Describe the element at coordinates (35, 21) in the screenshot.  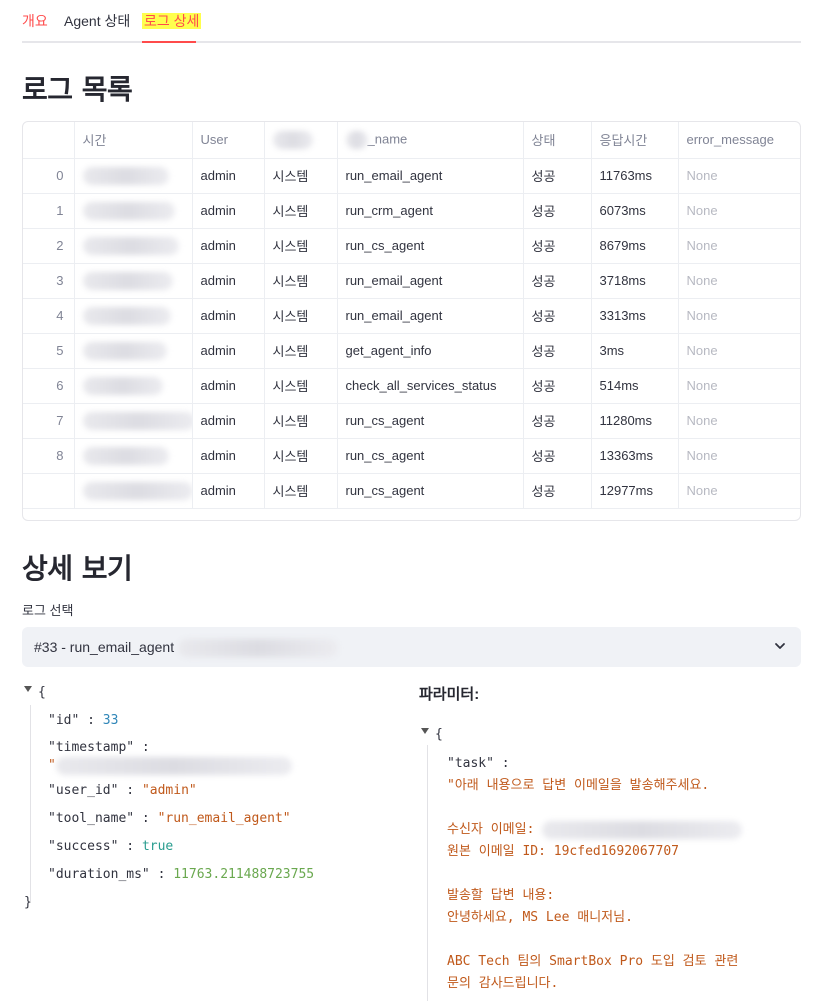
I see `tab-overview: 개요` at that location.